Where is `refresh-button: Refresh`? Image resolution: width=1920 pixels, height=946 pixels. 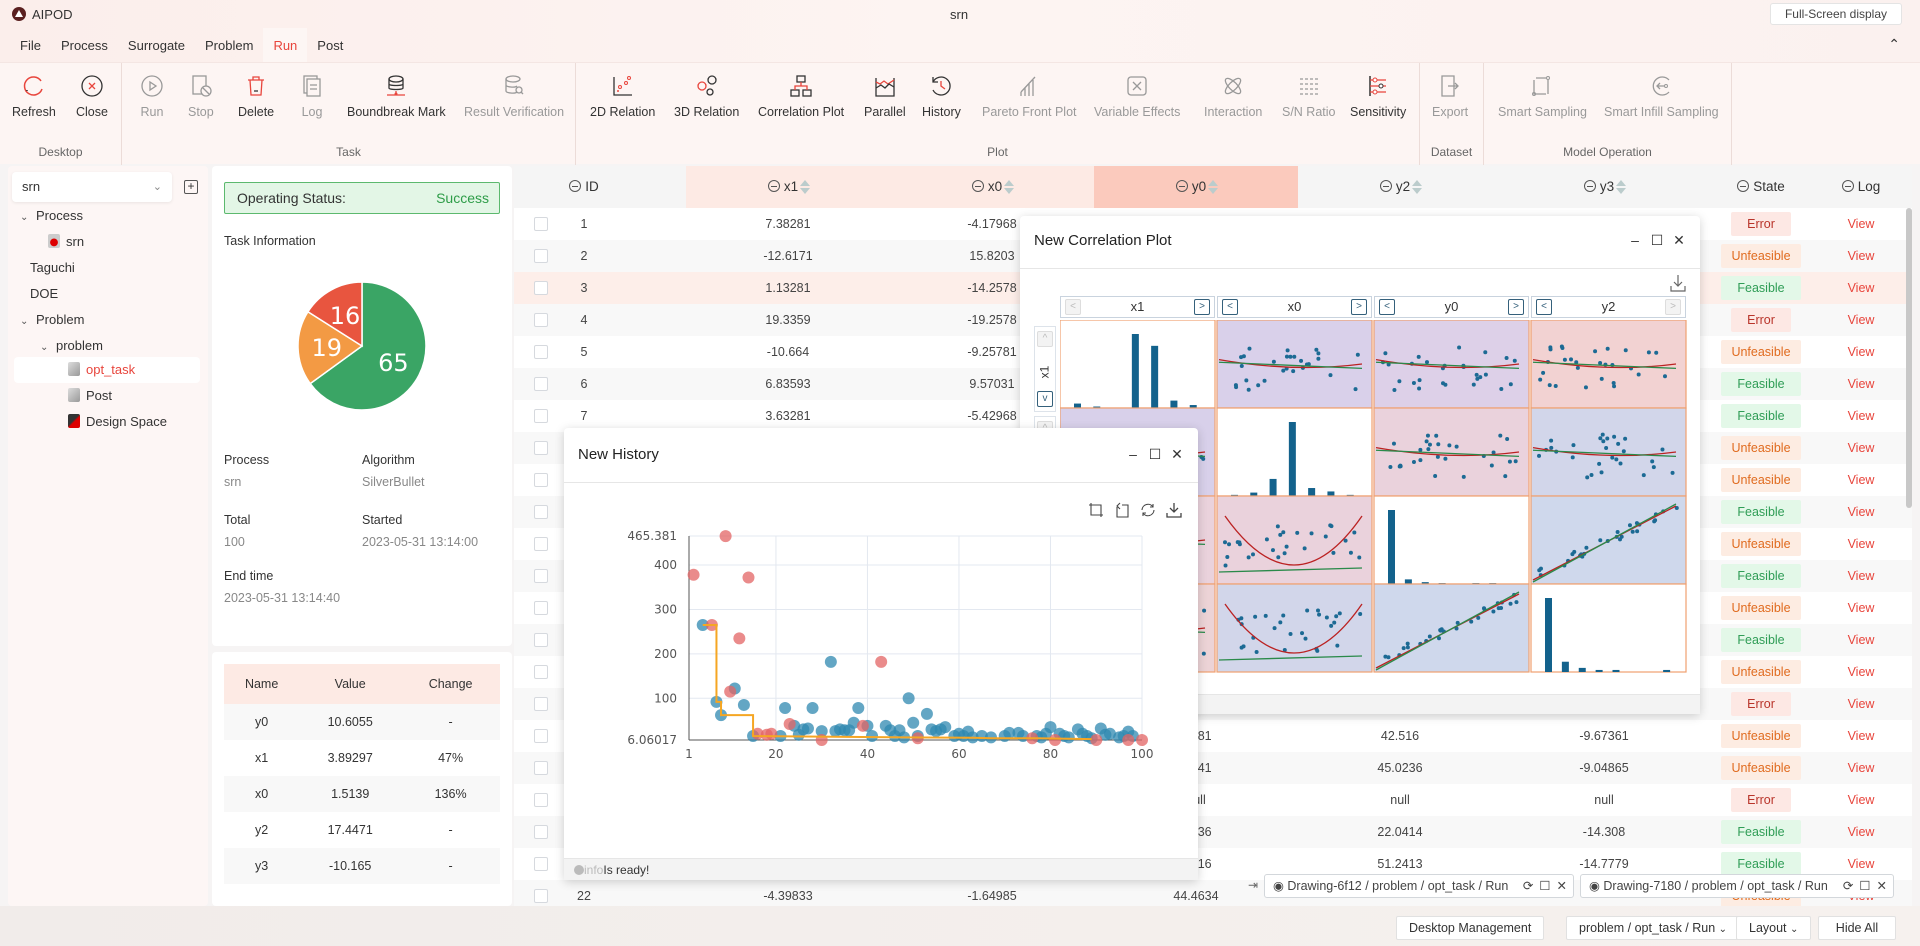
refresh-button: Refresh is located at coordinates (34, 96).